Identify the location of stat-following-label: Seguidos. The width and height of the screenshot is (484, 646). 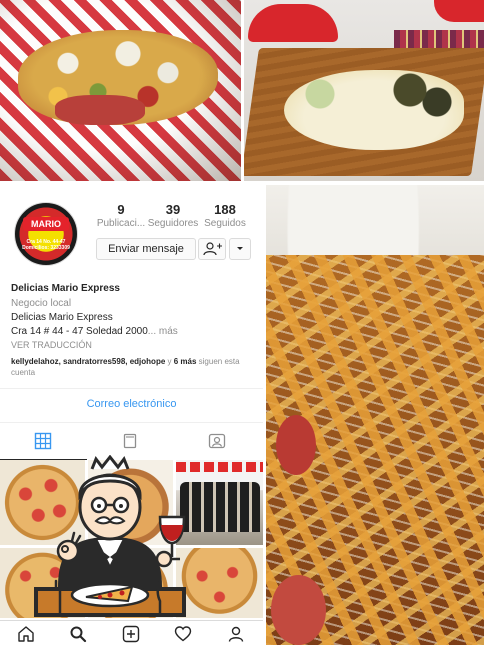
(225, 223).